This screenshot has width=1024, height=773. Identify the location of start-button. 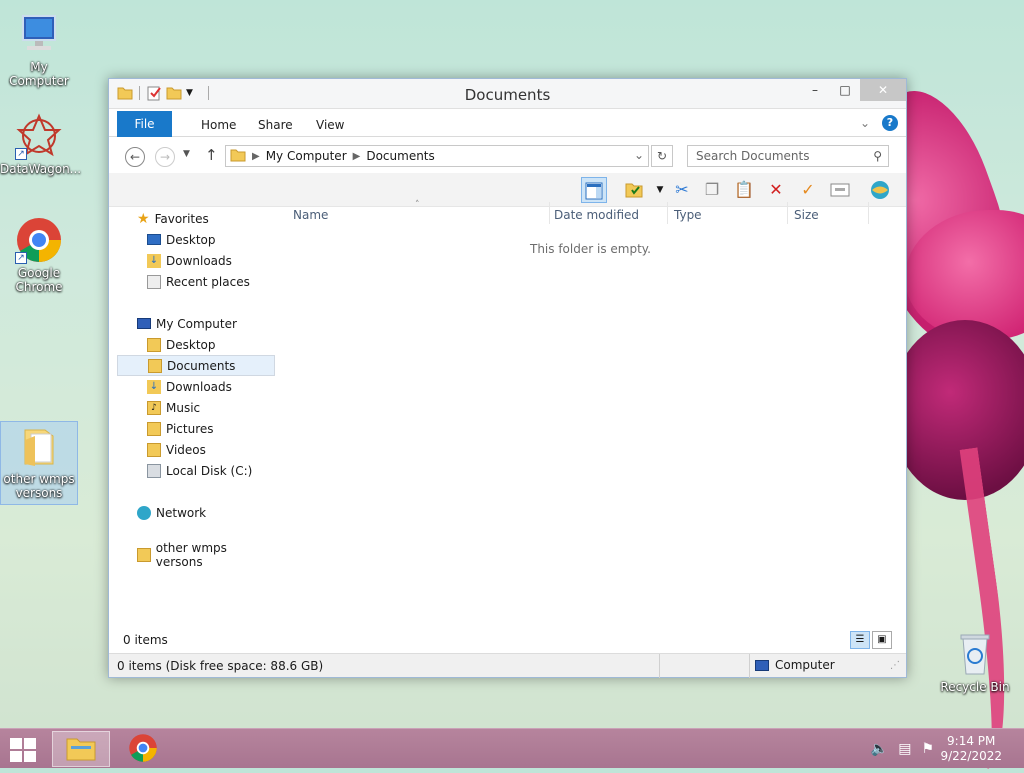
(24, 750).